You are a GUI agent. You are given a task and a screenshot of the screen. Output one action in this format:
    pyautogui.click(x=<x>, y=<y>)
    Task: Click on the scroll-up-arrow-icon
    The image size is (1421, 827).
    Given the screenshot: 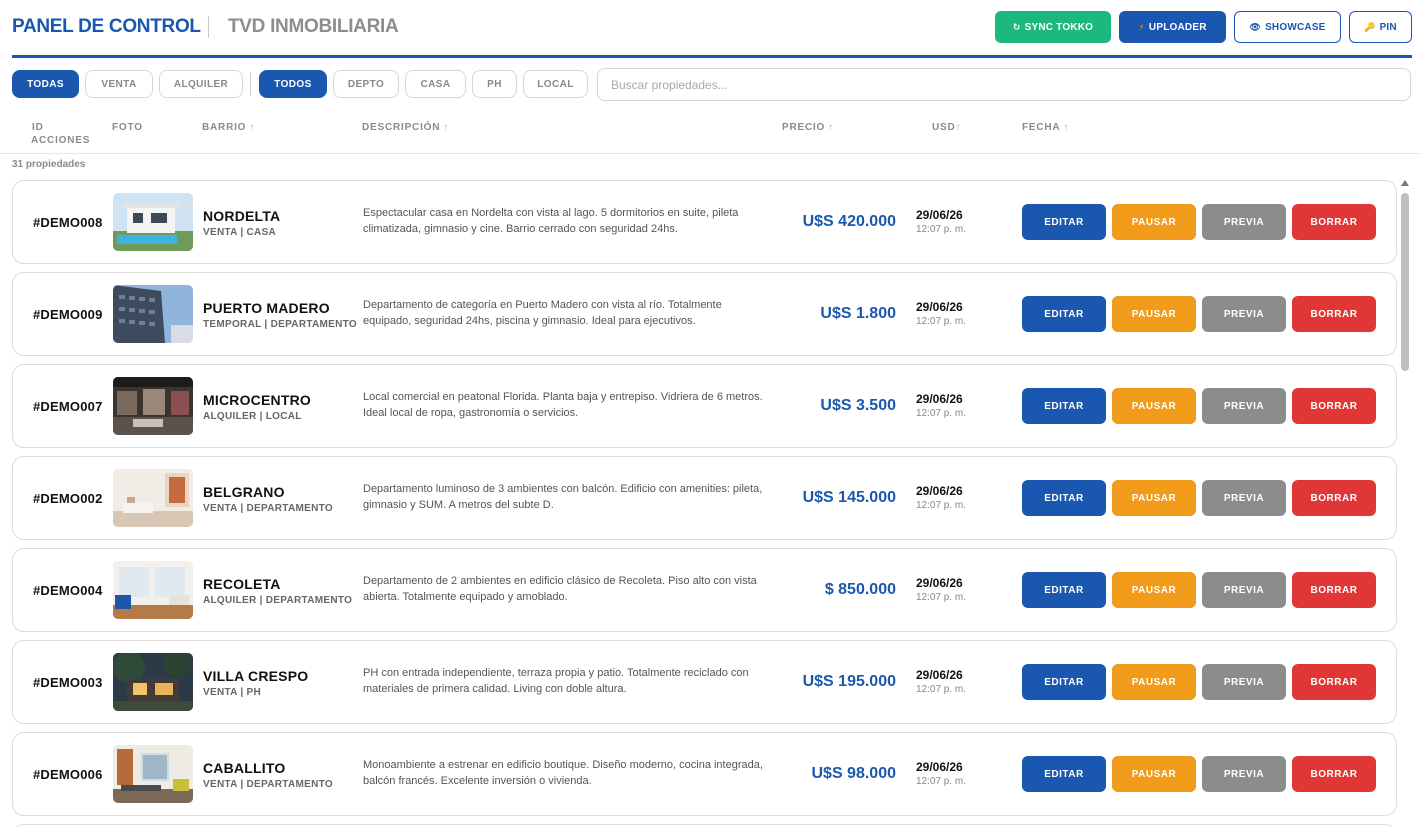 What is the action you would take?
    pyautogui.click(x=1405, y=183)
    